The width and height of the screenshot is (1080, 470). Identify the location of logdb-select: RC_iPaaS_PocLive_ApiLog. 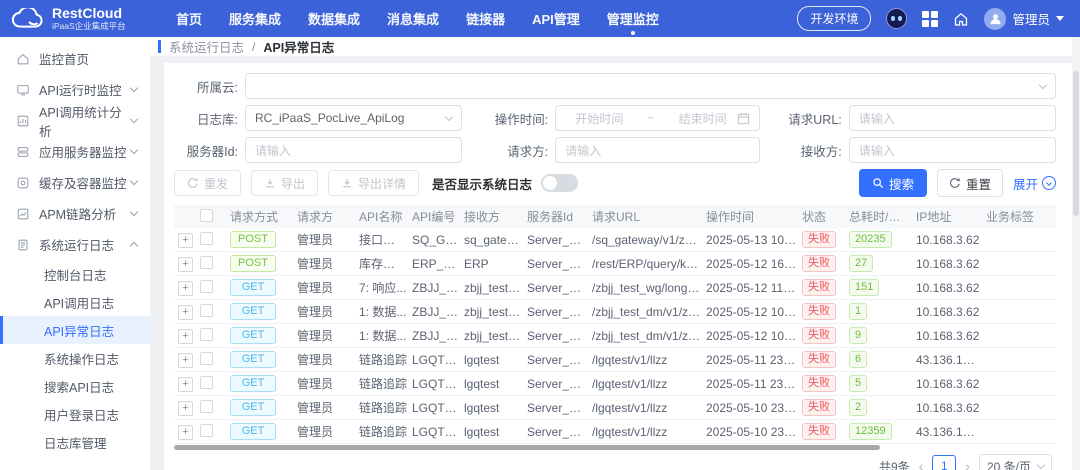
(354, 118).